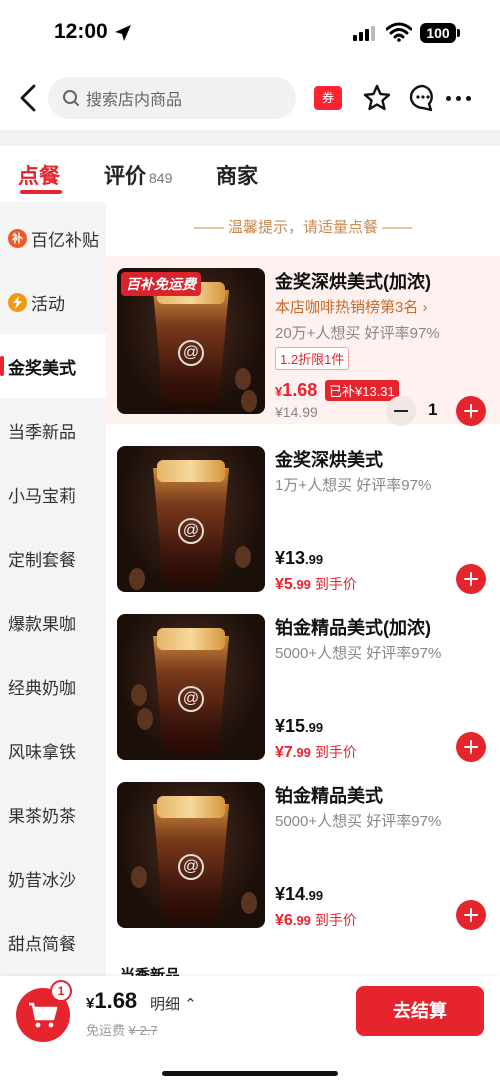 The image size is (500, 1084). I want to click on sidebar-item-my-little-pony: 小马宝莉, so click(53, 494).